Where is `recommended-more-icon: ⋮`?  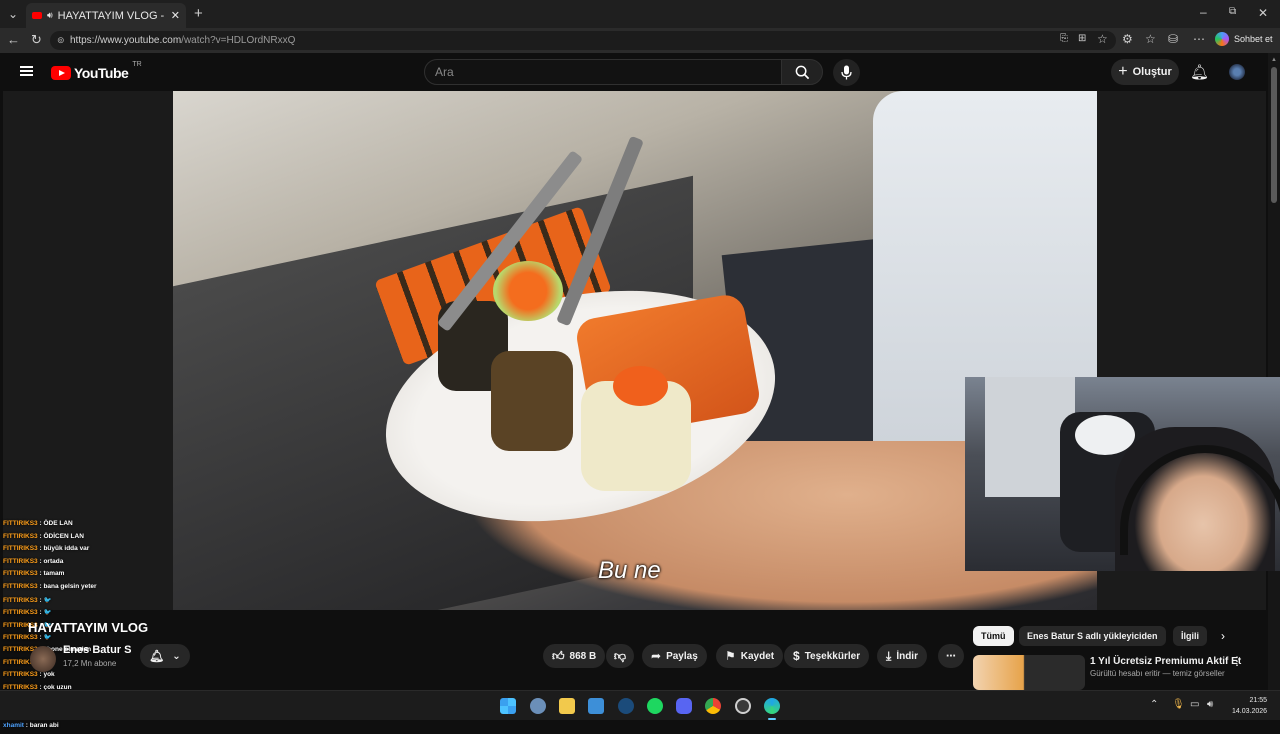
recommended-more-icon: ⋮ is located at coordinates (1237, 661).